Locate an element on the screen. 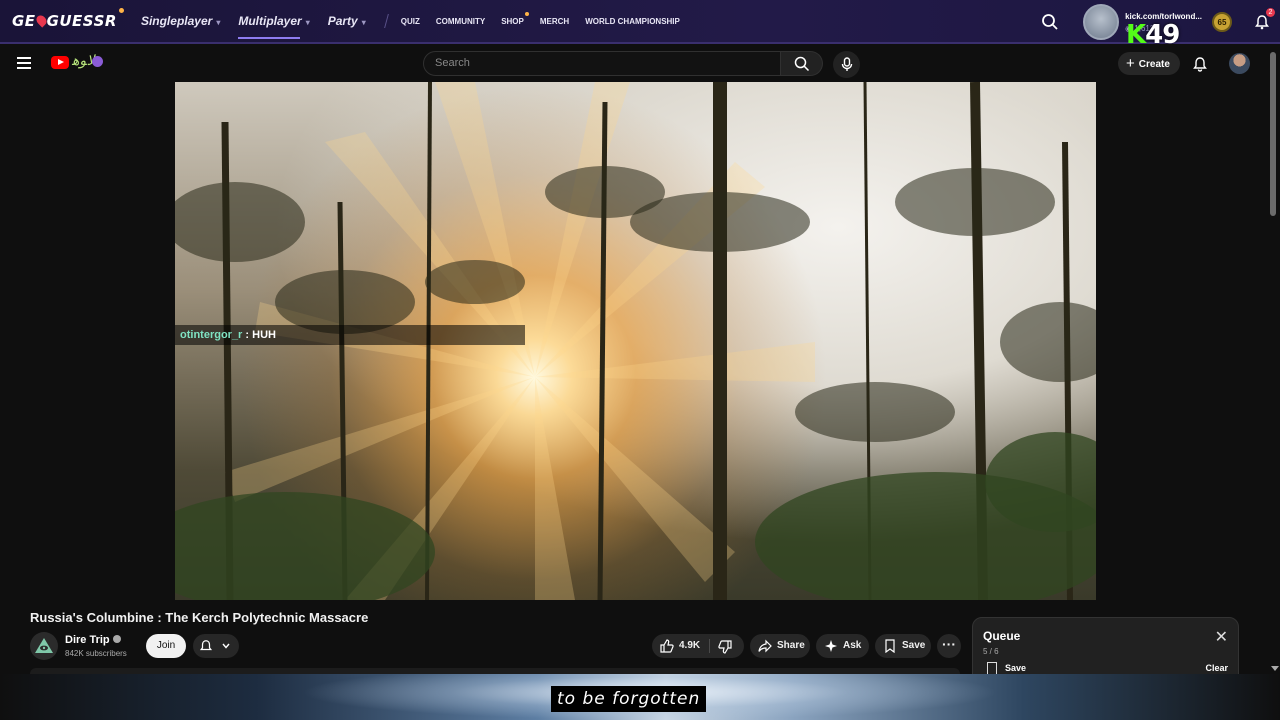  channel-name-label: Dire Trip is located at coordinates (87, 640).